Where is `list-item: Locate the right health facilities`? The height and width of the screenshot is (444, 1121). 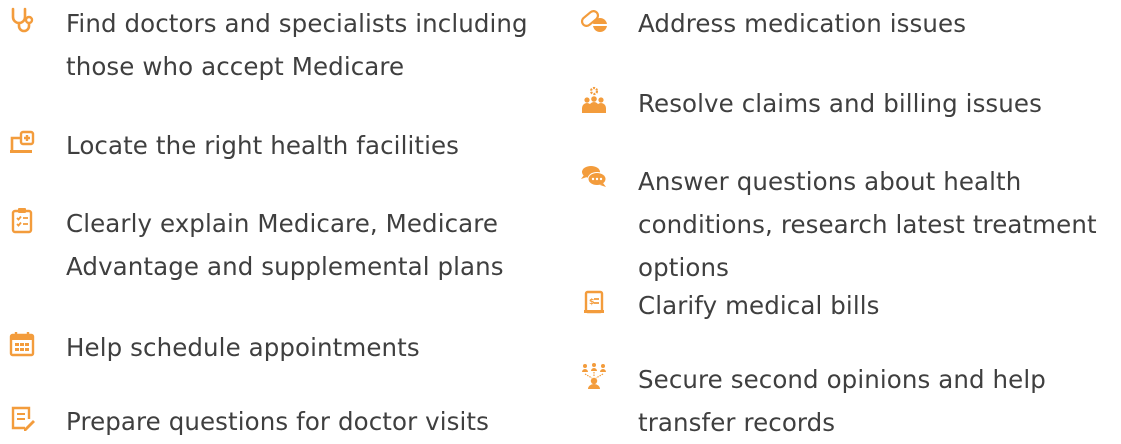
list-item: Locate the right health facilities is located at coordinates (272, 145).